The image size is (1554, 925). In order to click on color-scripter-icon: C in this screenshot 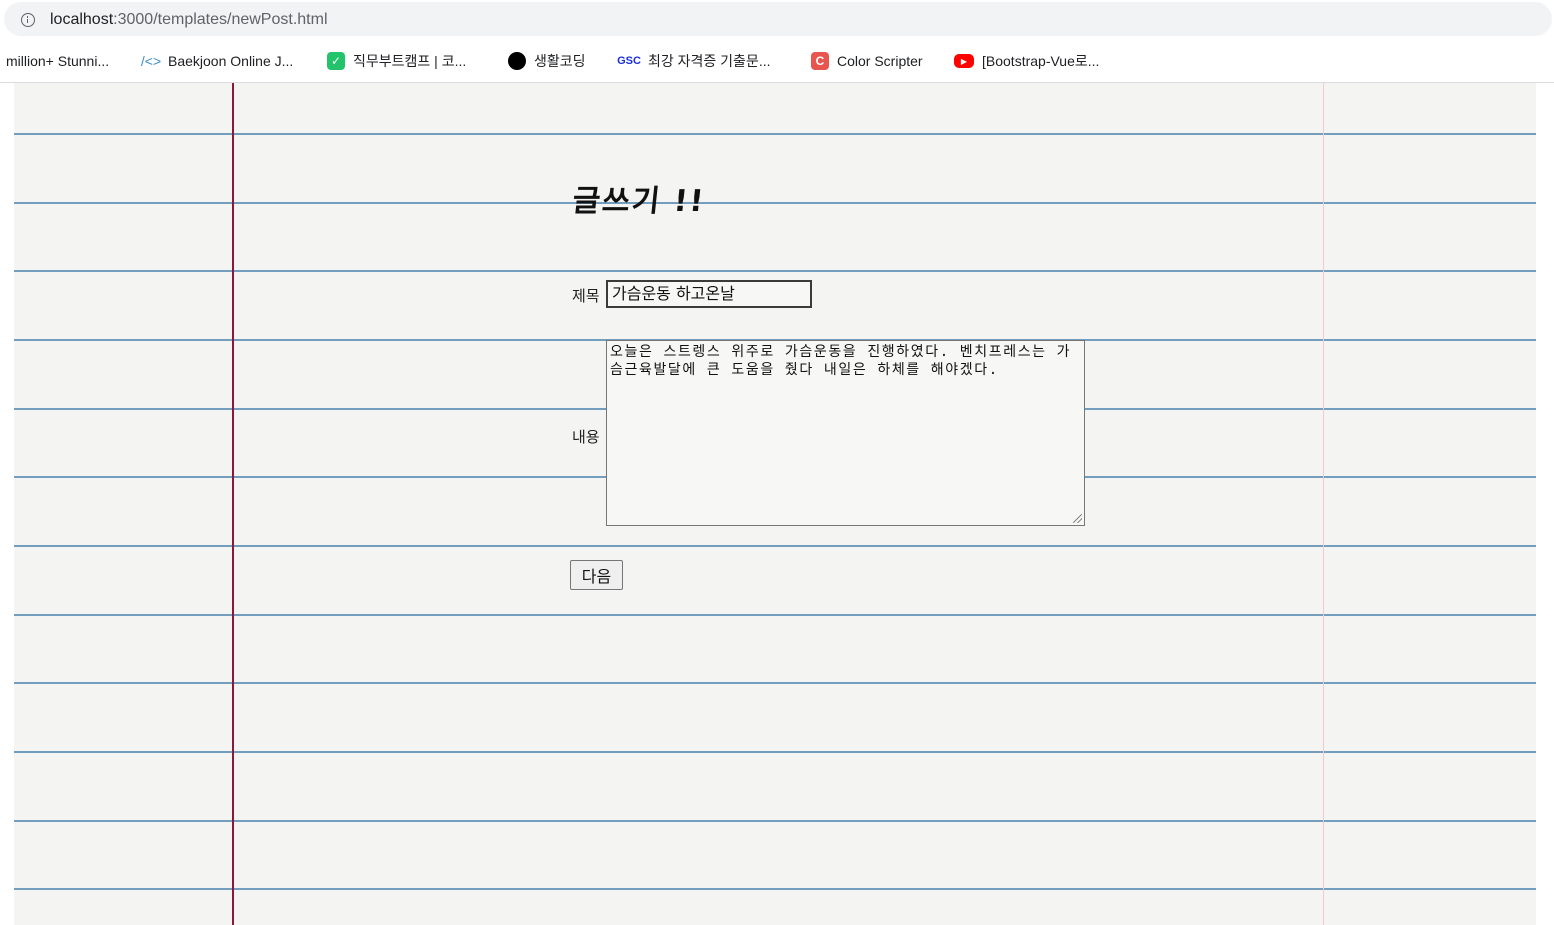, I will do `click(820, 61)`.